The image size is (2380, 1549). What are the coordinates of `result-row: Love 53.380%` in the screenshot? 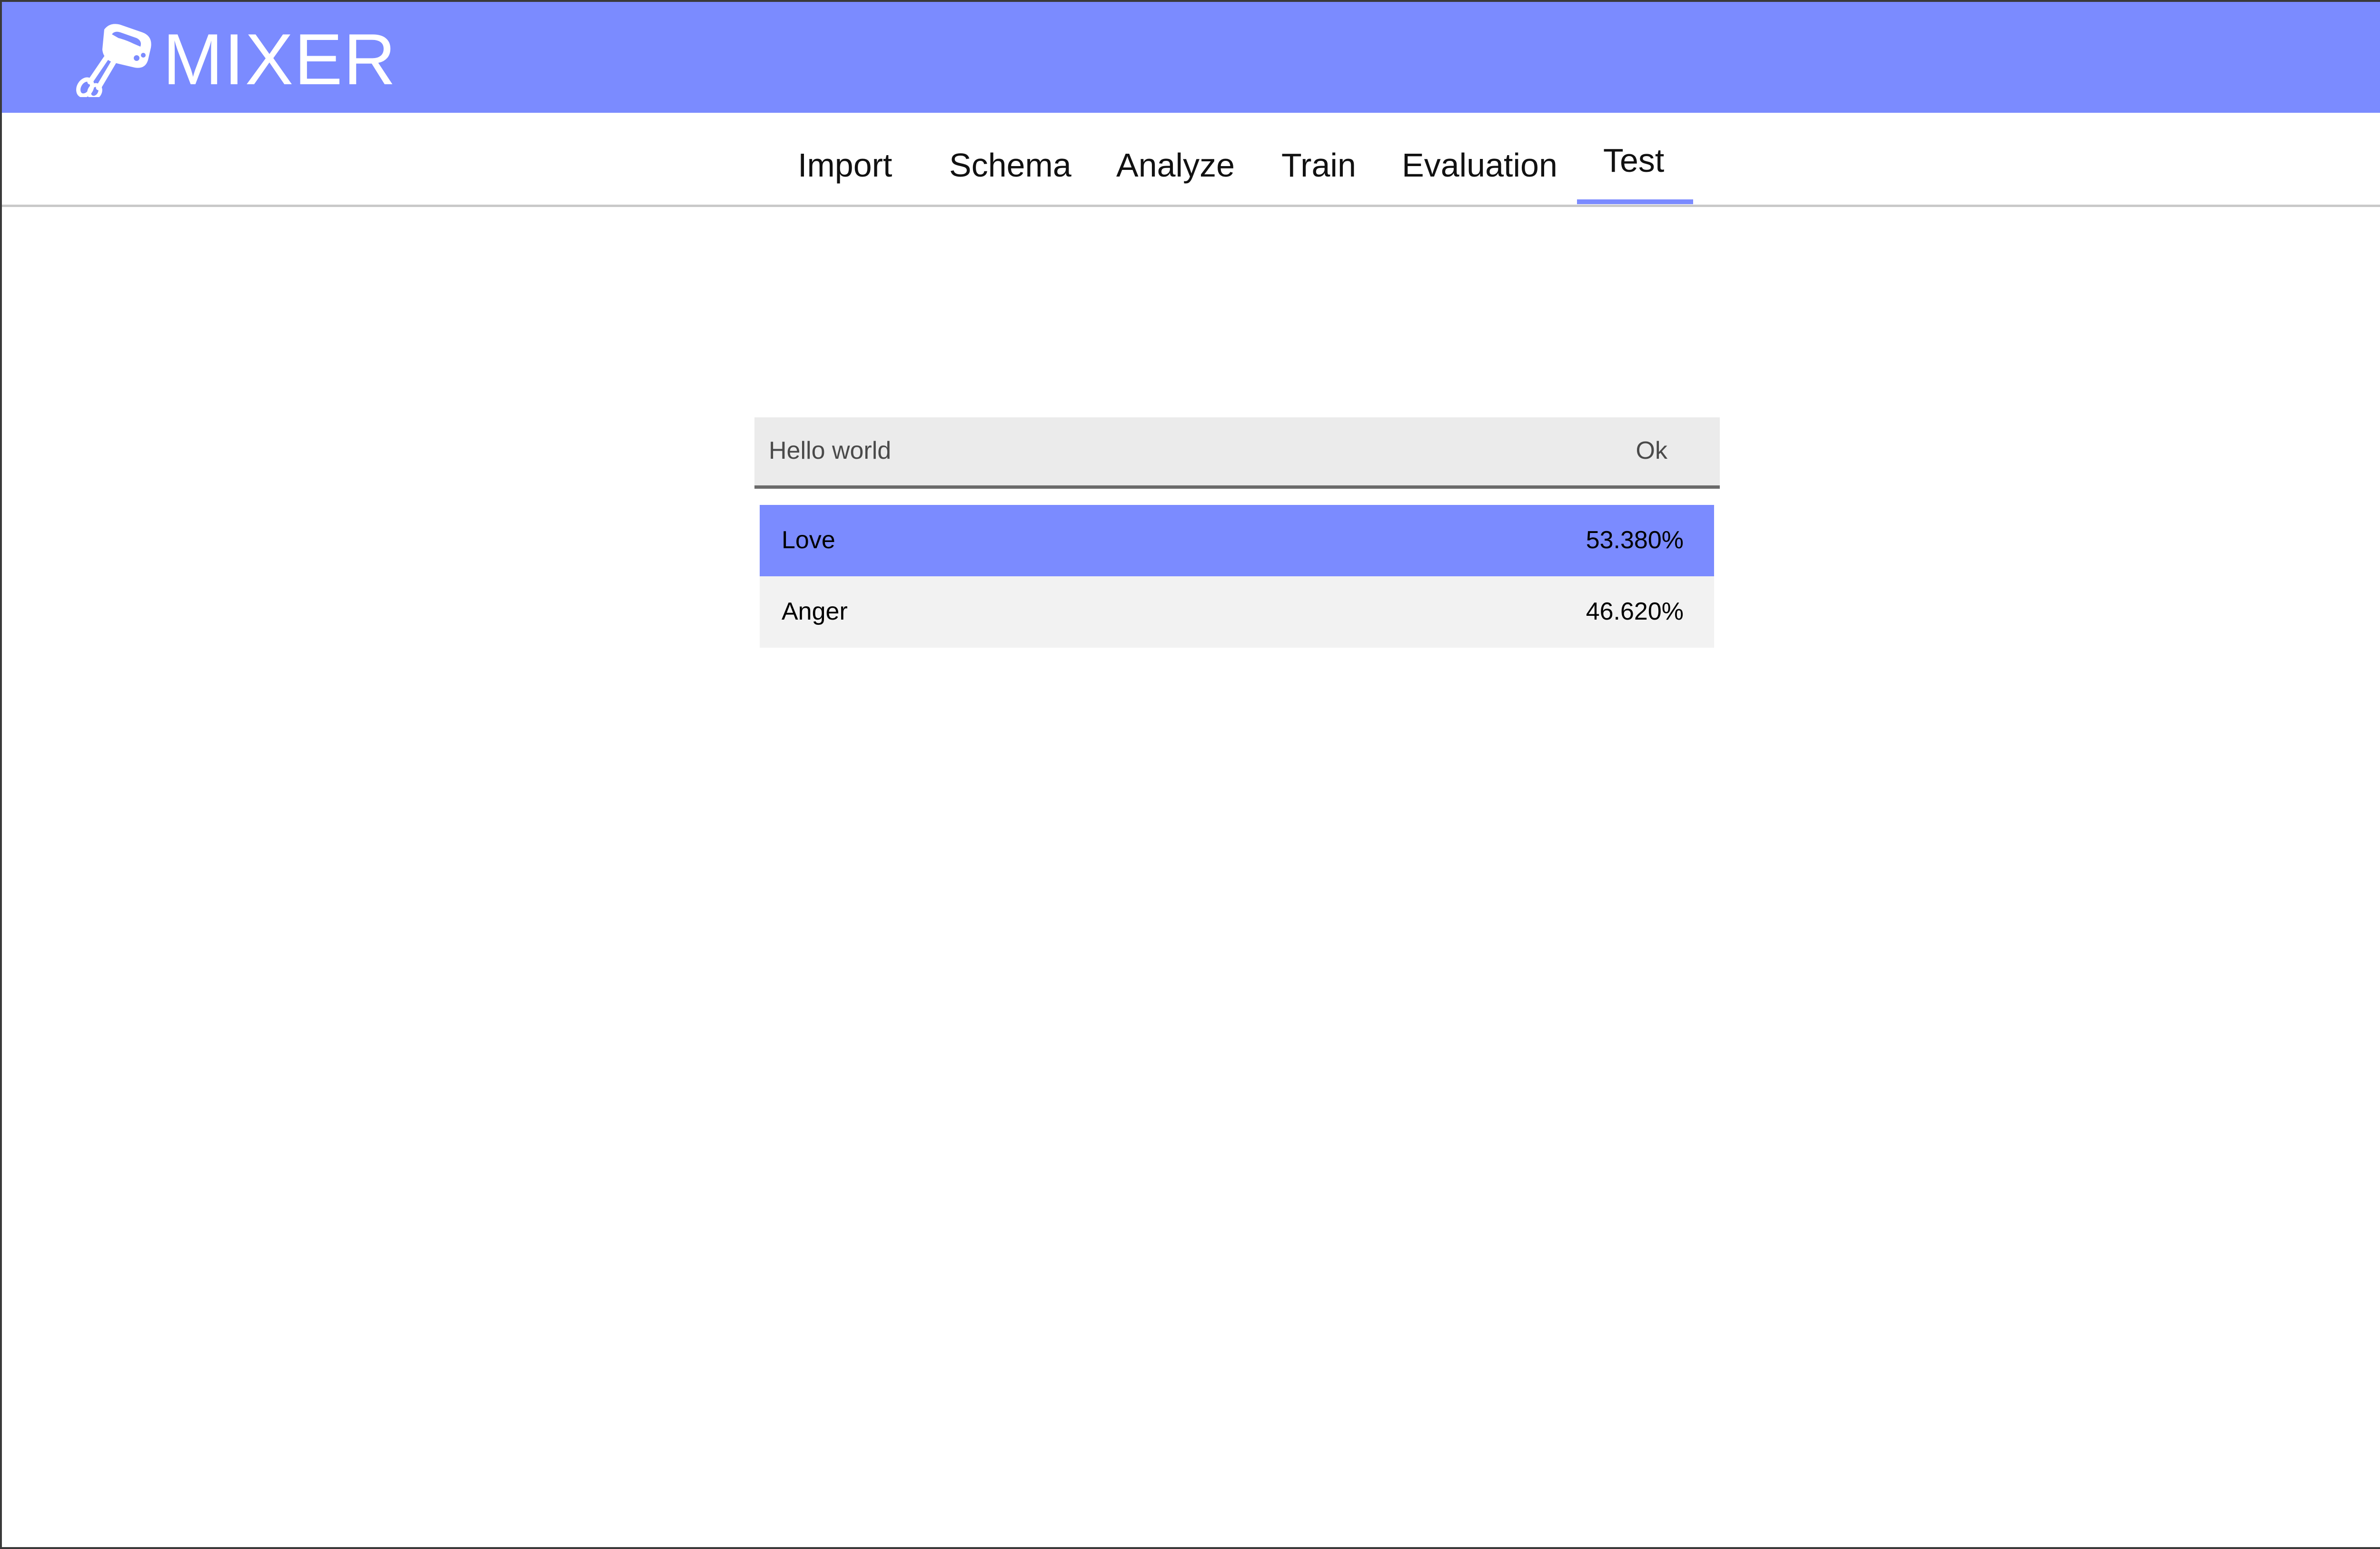 It's located at (1237, 540).